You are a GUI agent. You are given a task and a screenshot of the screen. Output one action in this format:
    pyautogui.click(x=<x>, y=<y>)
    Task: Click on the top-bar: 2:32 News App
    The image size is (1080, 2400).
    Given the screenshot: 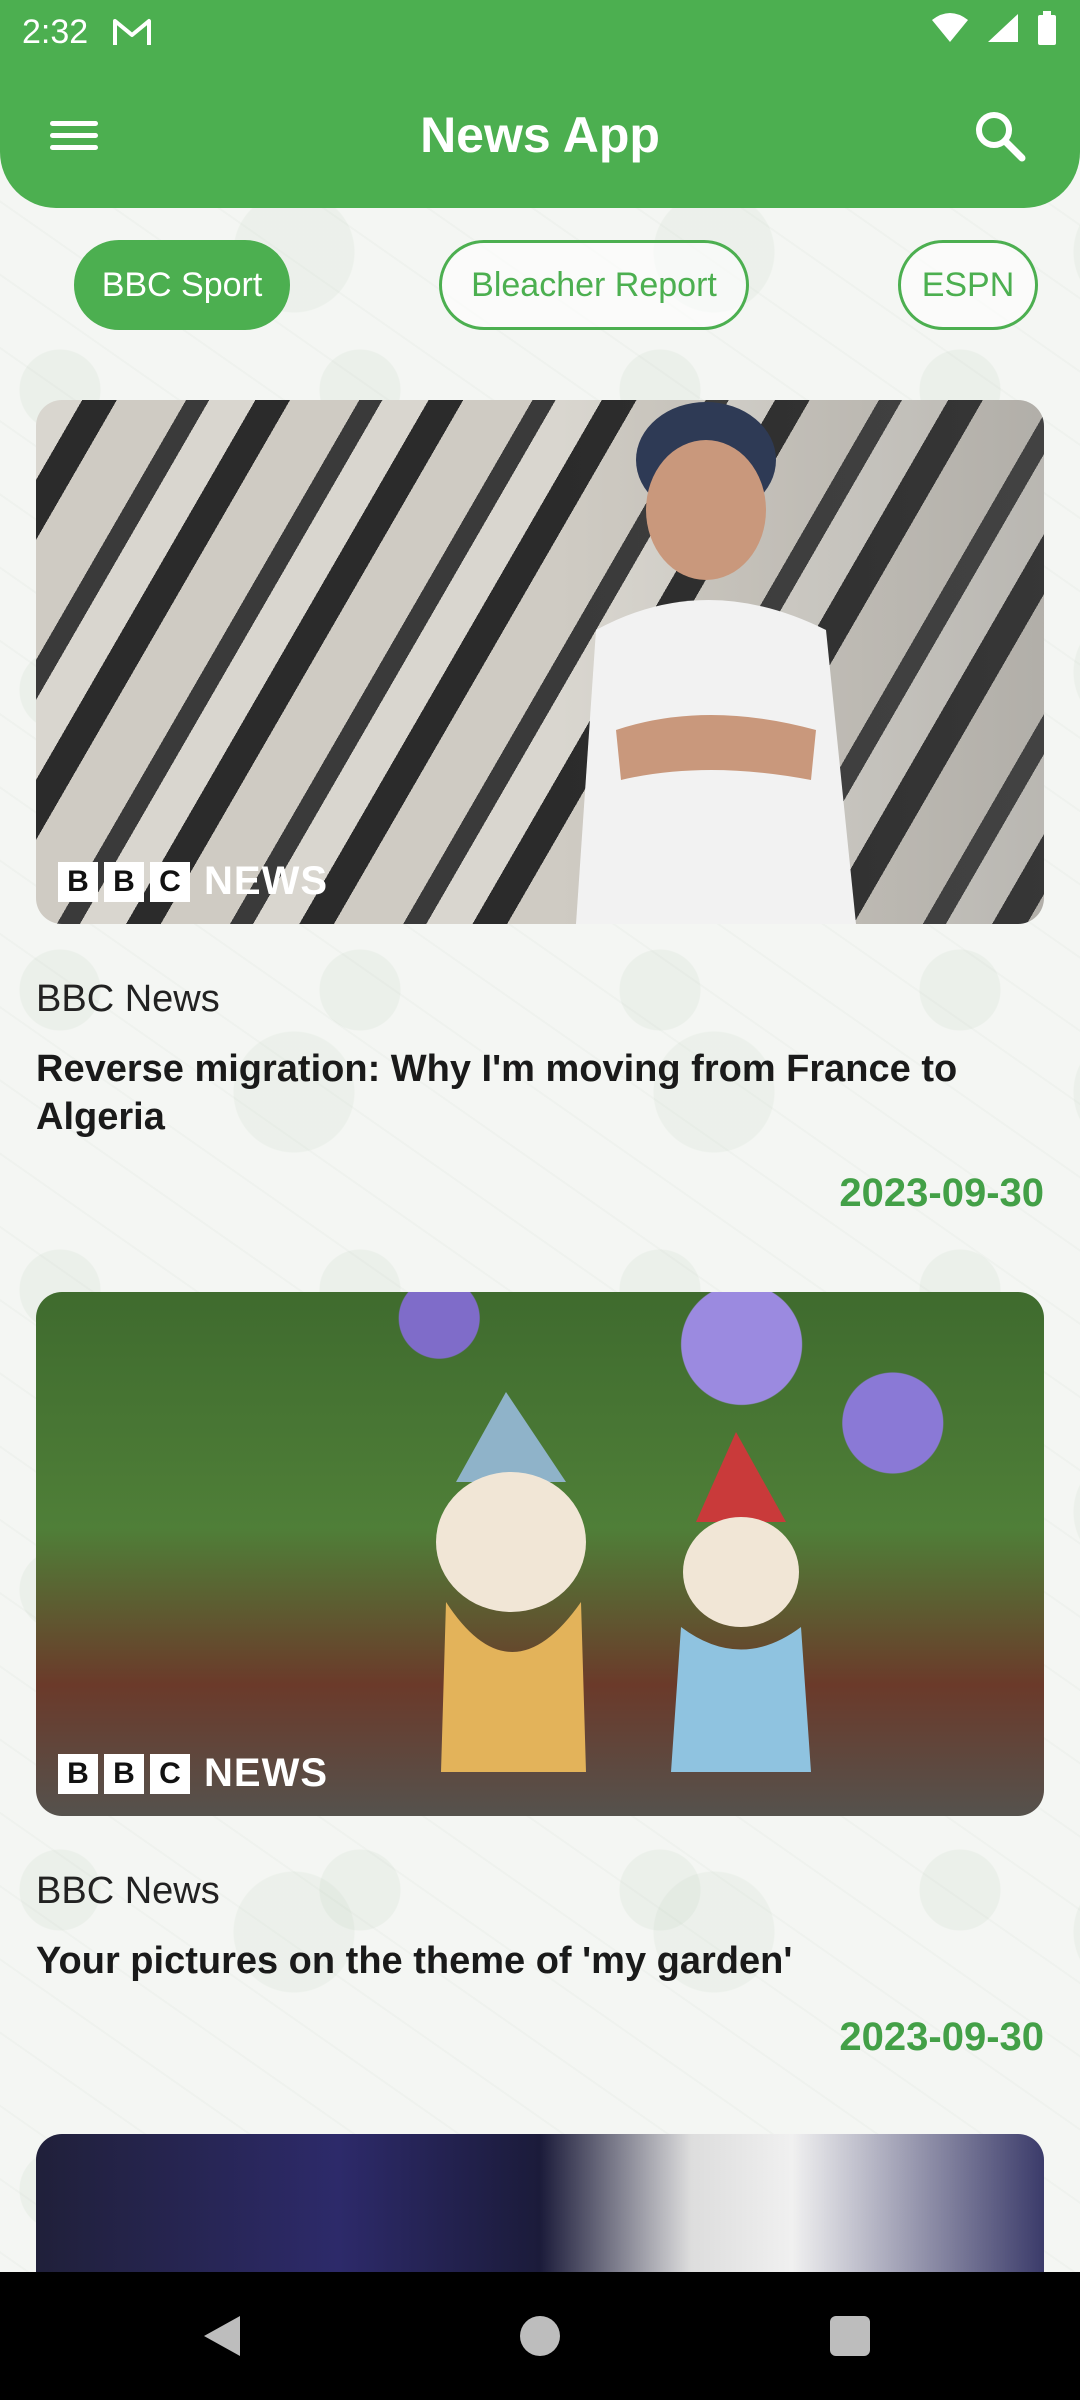 What is the action you would take?
    pyautogui.click(x=540, y=104)
    